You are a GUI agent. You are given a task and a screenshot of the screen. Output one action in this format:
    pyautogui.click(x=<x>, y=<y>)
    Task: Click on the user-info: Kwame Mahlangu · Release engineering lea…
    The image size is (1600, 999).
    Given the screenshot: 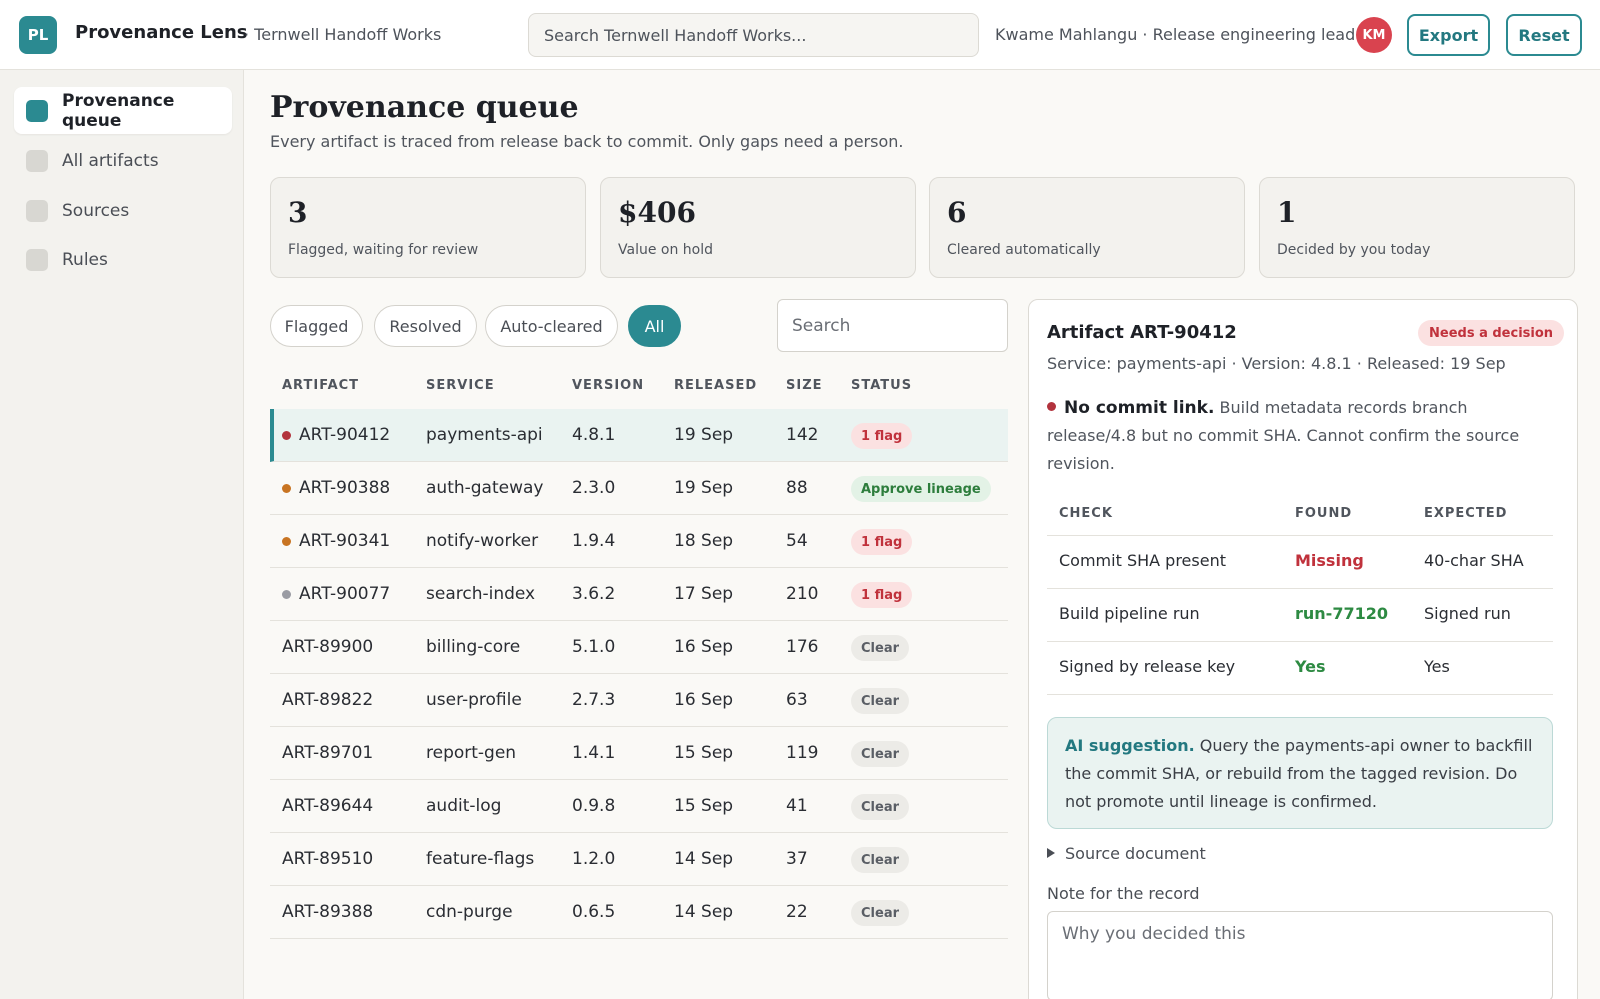 What is the action you would take?
    pyautogui.click(x=1175, y=34)
    